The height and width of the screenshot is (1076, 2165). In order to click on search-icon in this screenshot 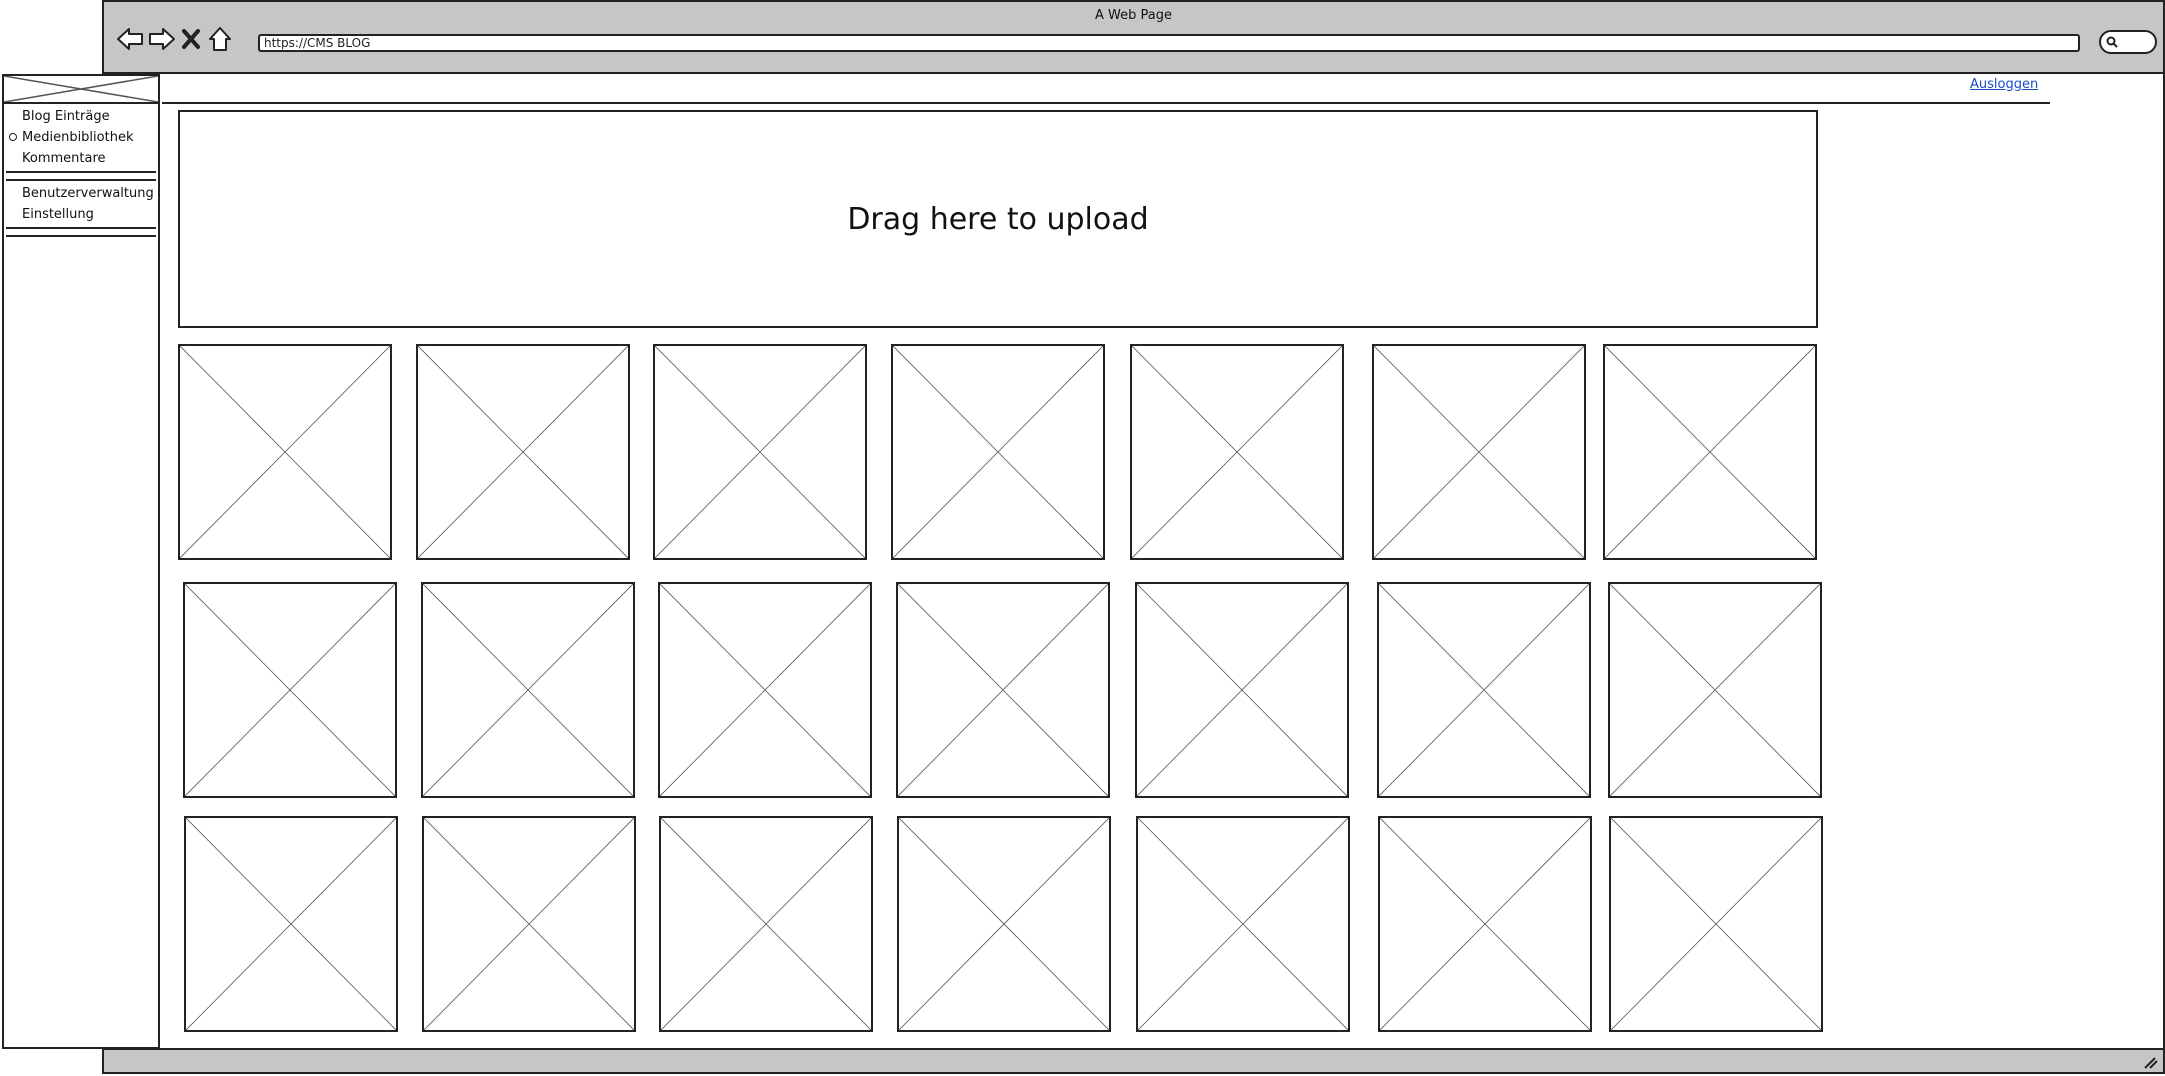, I will do `click(2112, 42)`.